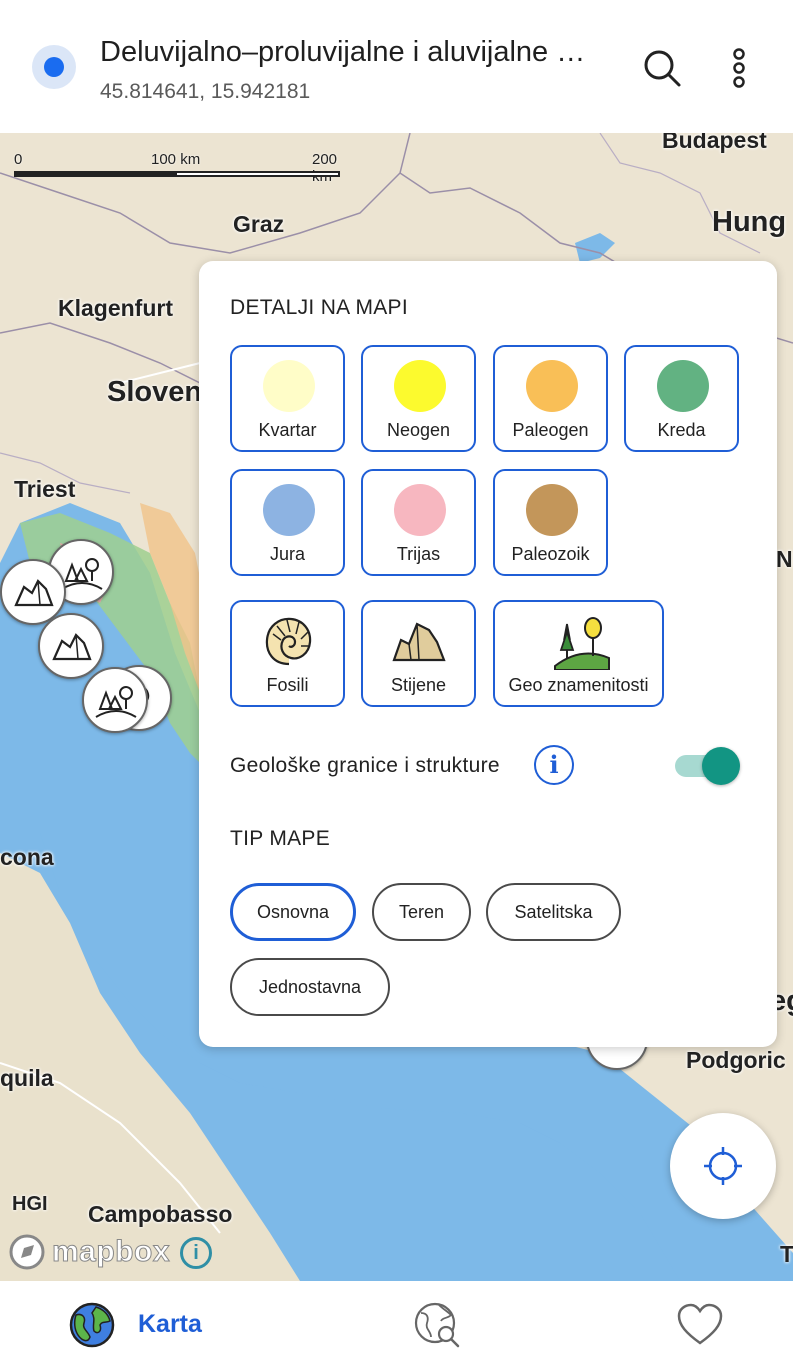 The image size is (793, 1366). What do you see at coordinates (45, 489) in the screenshot?
I see `city-label-triest: Triest` at bounding box center [45, 489].